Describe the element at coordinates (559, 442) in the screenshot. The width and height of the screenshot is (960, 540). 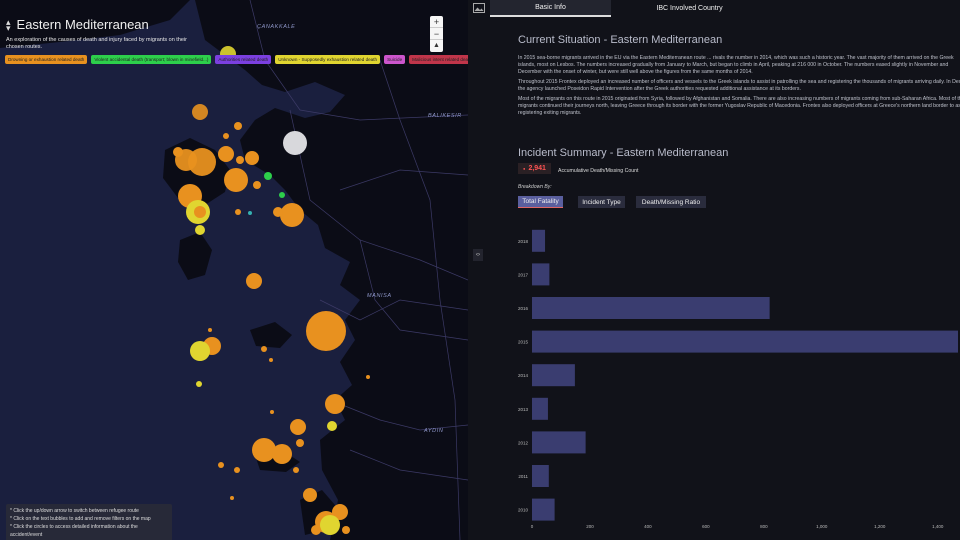
I see `bar-2012` at that location.